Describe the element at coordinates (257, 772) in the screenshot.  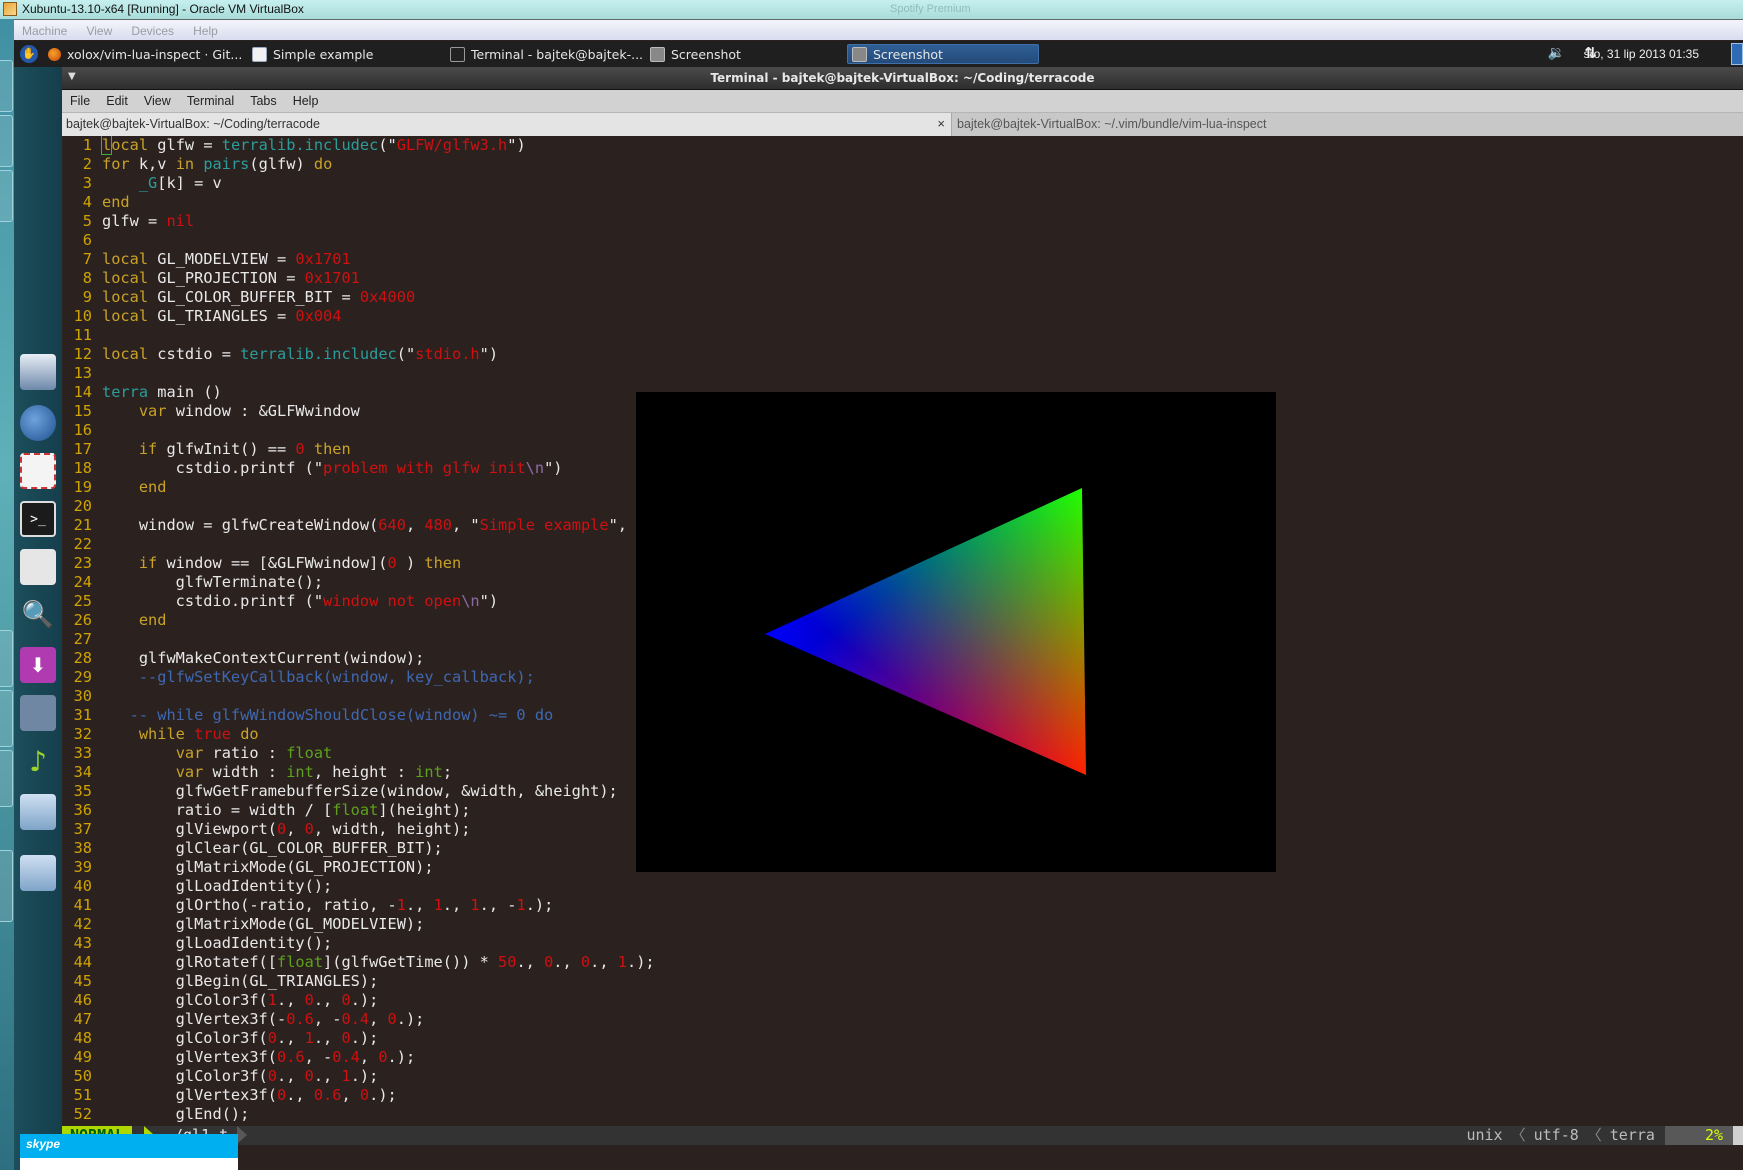
I see `code-line: 34 var width : int, height : int;` at that location.